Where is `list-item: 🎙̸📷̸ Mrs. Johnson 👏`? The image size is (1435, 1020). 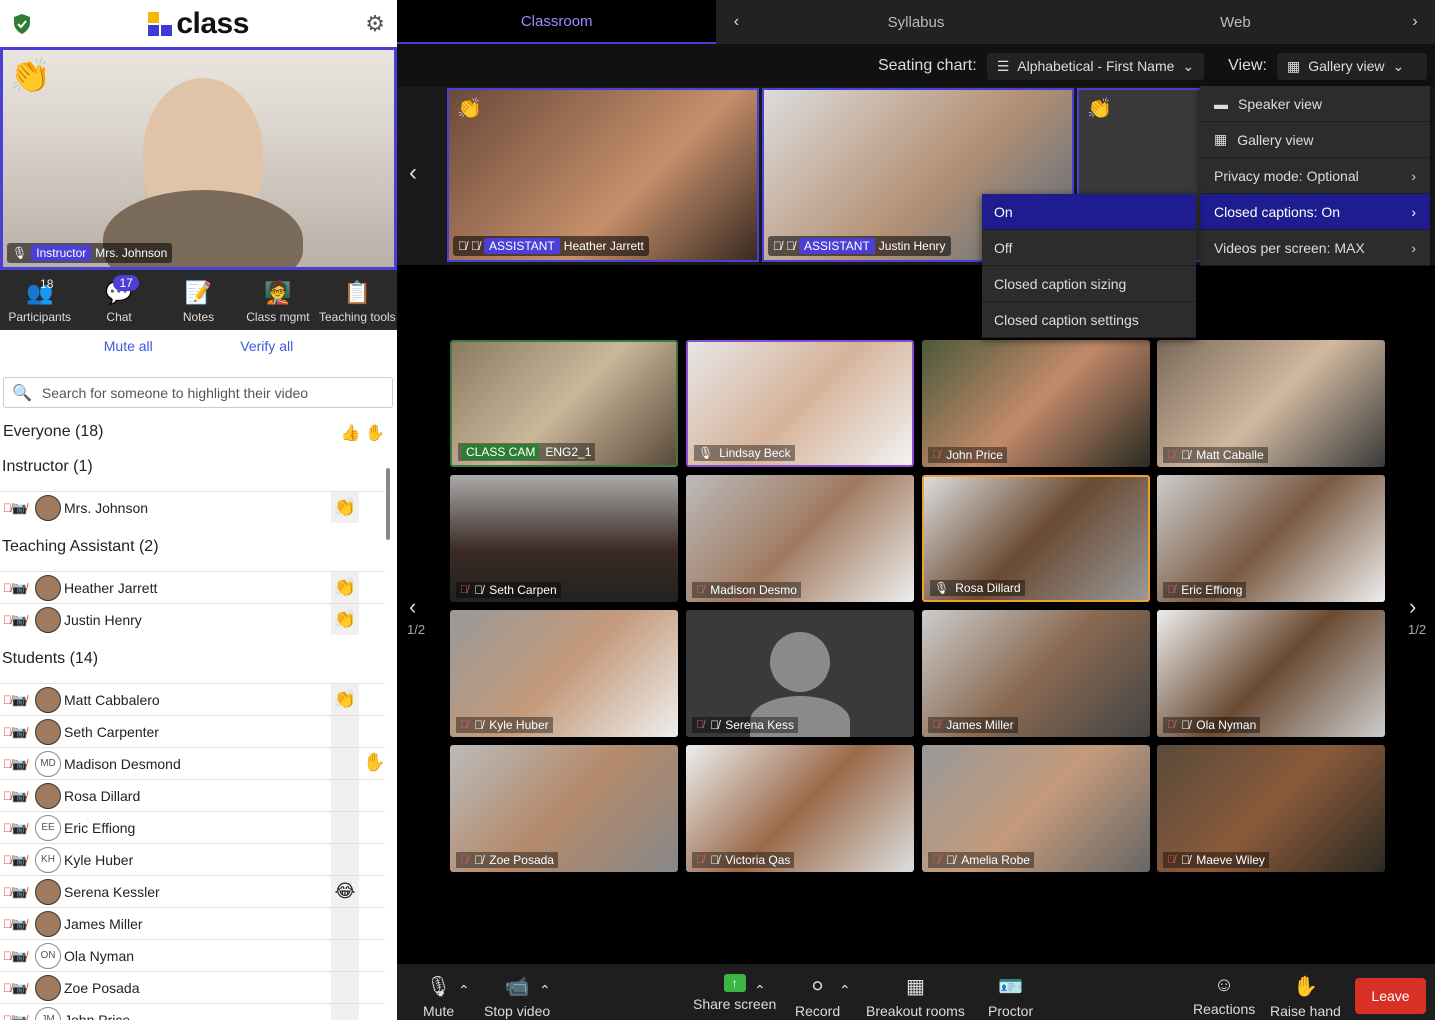 list-item: 🎙̸📷̸ Mrs. Johnson 👏 is located at coordinates (192, 507).